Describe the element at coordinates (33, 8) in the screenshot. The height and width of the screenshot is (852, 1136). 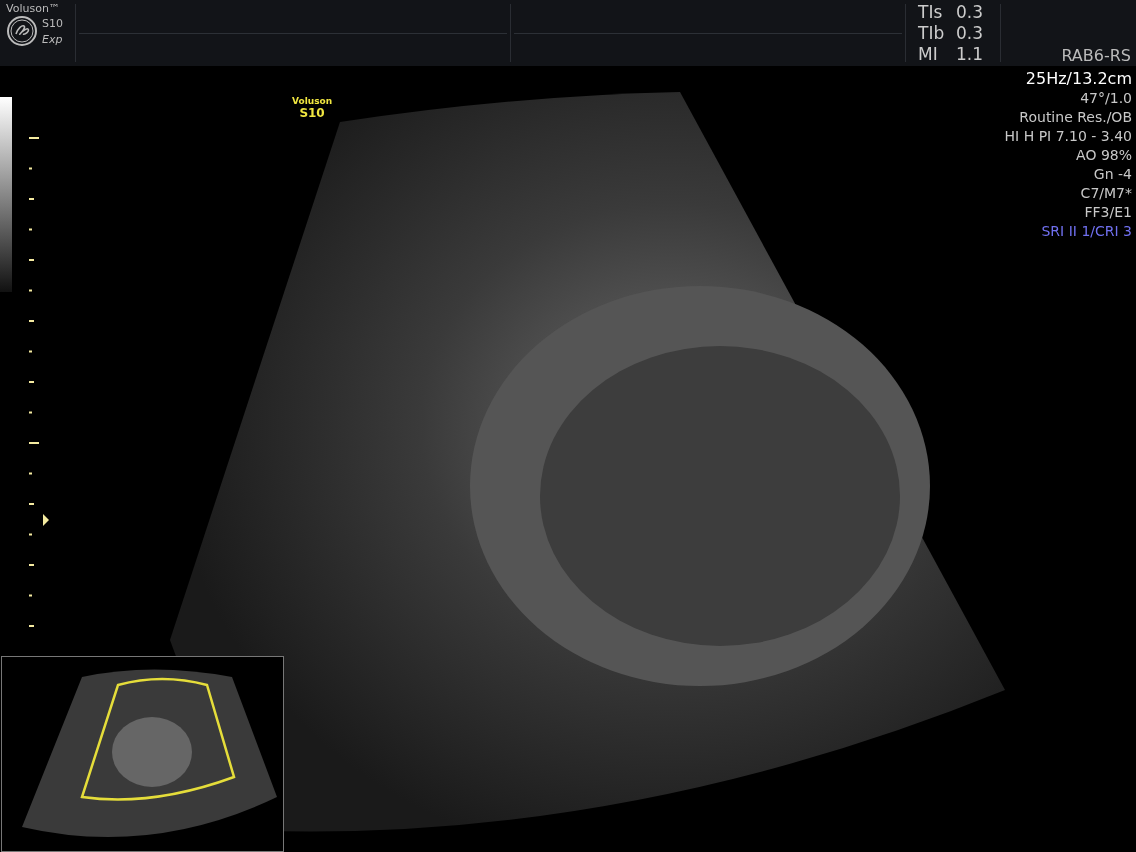
I see `brand-label: Voluson™` at that location.